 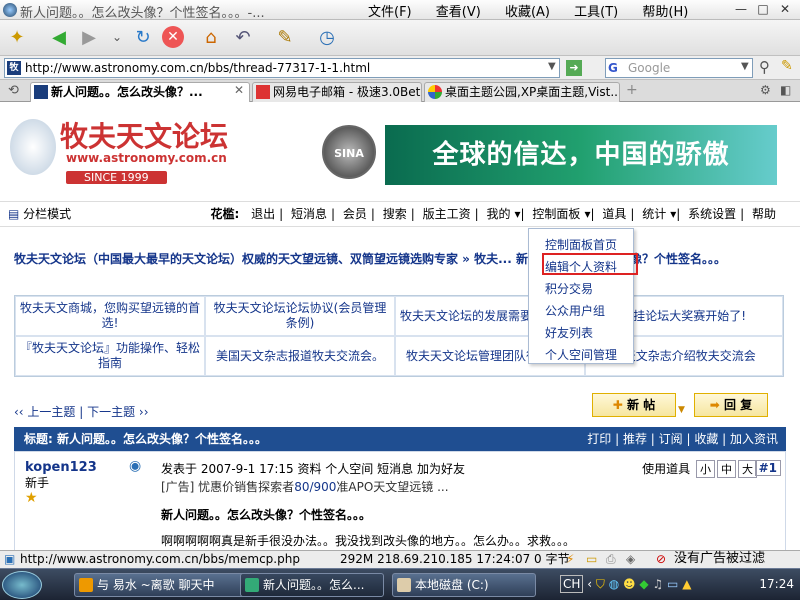 I want to click on view-mode: ▤ 分栏模式, so click(x=39, y=214).